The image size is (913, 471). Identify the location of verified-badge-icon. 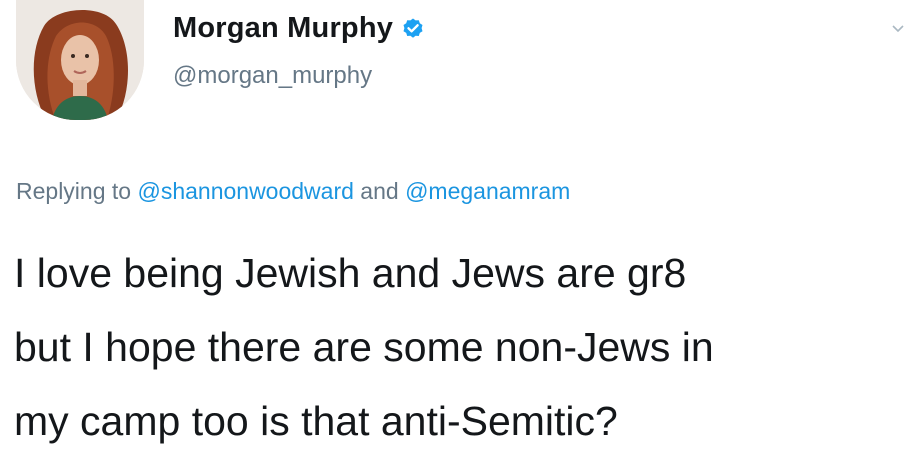
(413, 28).